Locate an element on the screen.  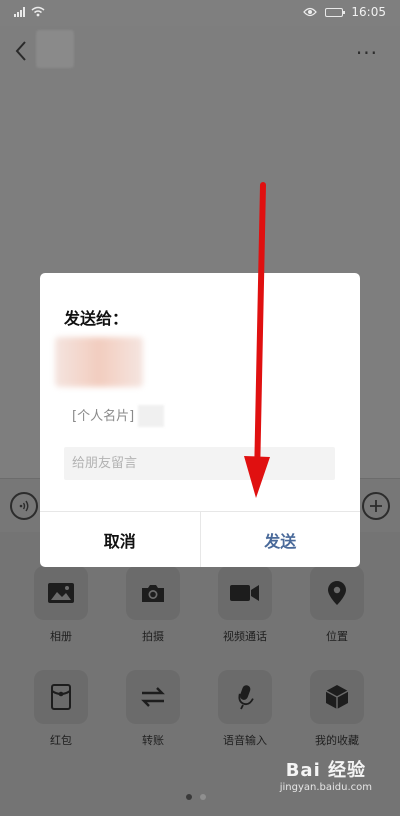
transfer-button is located at coordinates (153, 697).